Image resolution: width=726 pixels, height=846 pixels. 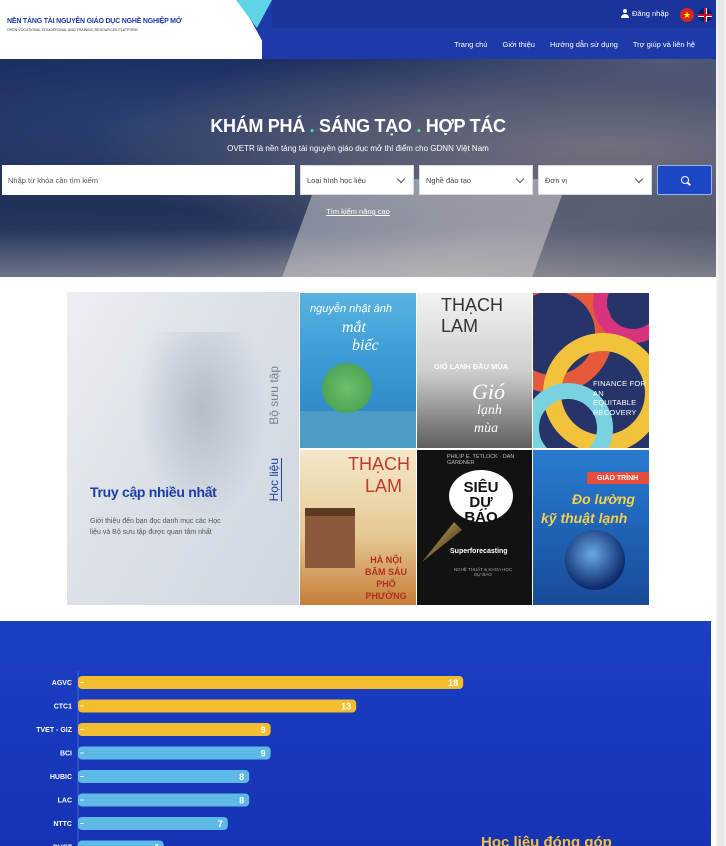 I want to click on chart-category-label: TVET - GIZ, so click(x=54, y=730).